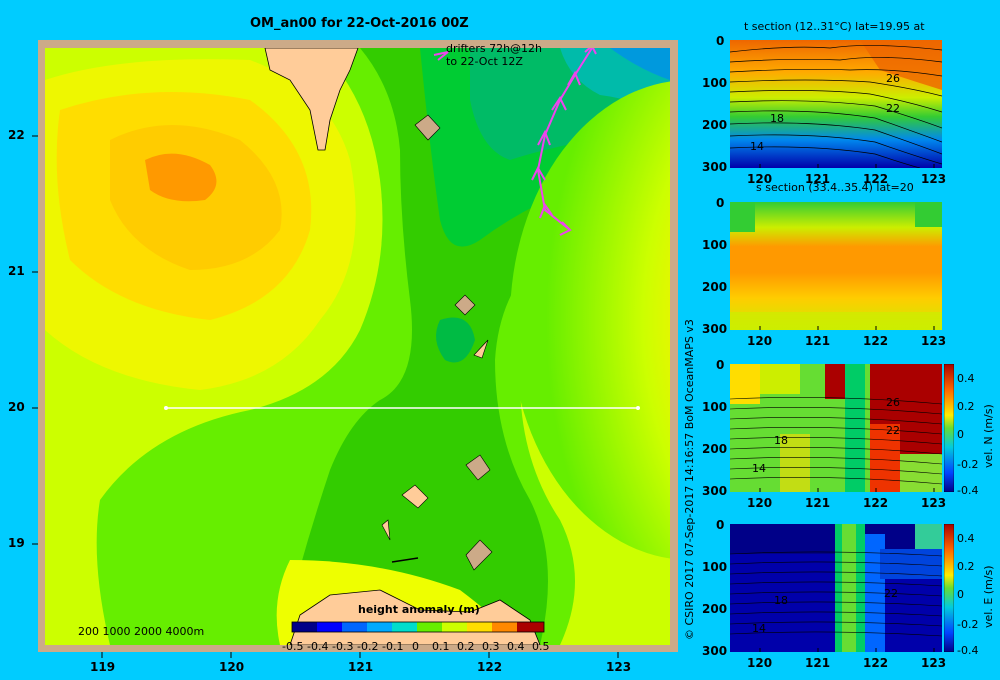 The image size is (1000, 680). I want to click on colorbar-tick: 0.4, so click(516, 646).